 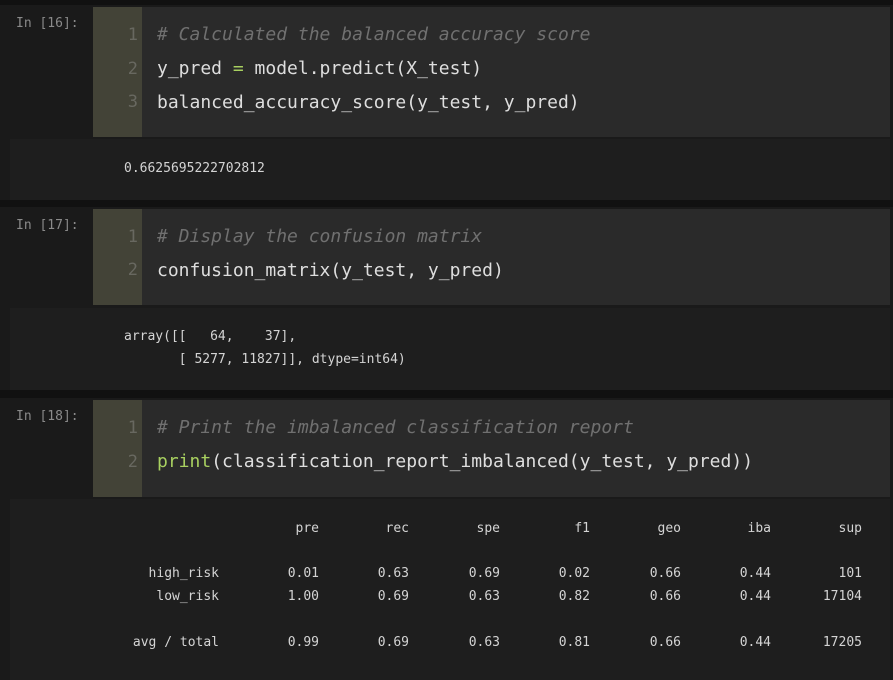 What do you see at coordinates (303, 573) in the screenshot?
I see `report-cell: 0.01` at bounding box center [303, 573].